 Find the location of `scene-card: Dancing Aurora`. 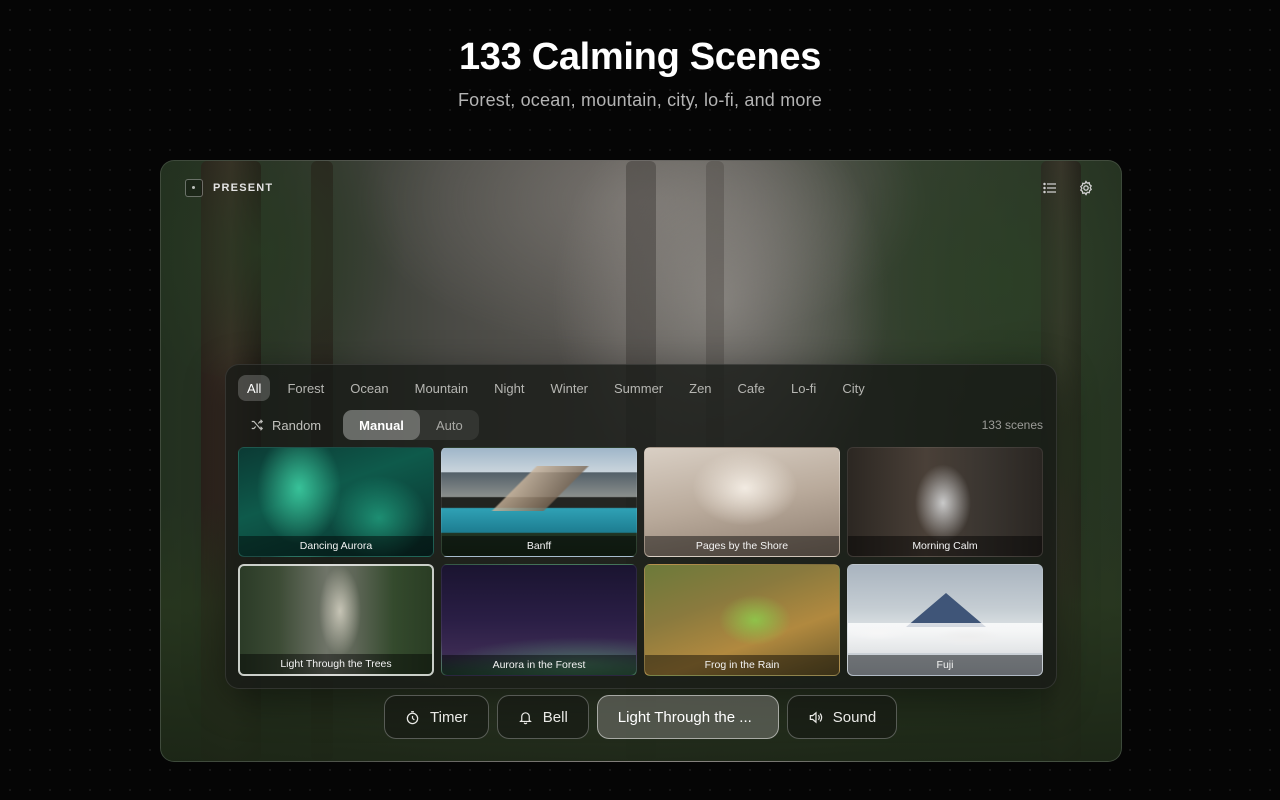

scene-card: Dancing Aurora is located at coordinates (336, 502).